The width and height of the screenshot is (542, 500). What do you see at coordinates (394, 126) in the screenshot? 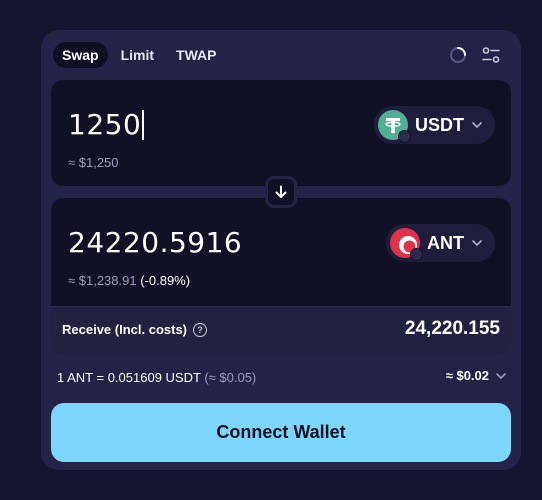
I see `usdt-token-icon` at bounding box center [394, 126].